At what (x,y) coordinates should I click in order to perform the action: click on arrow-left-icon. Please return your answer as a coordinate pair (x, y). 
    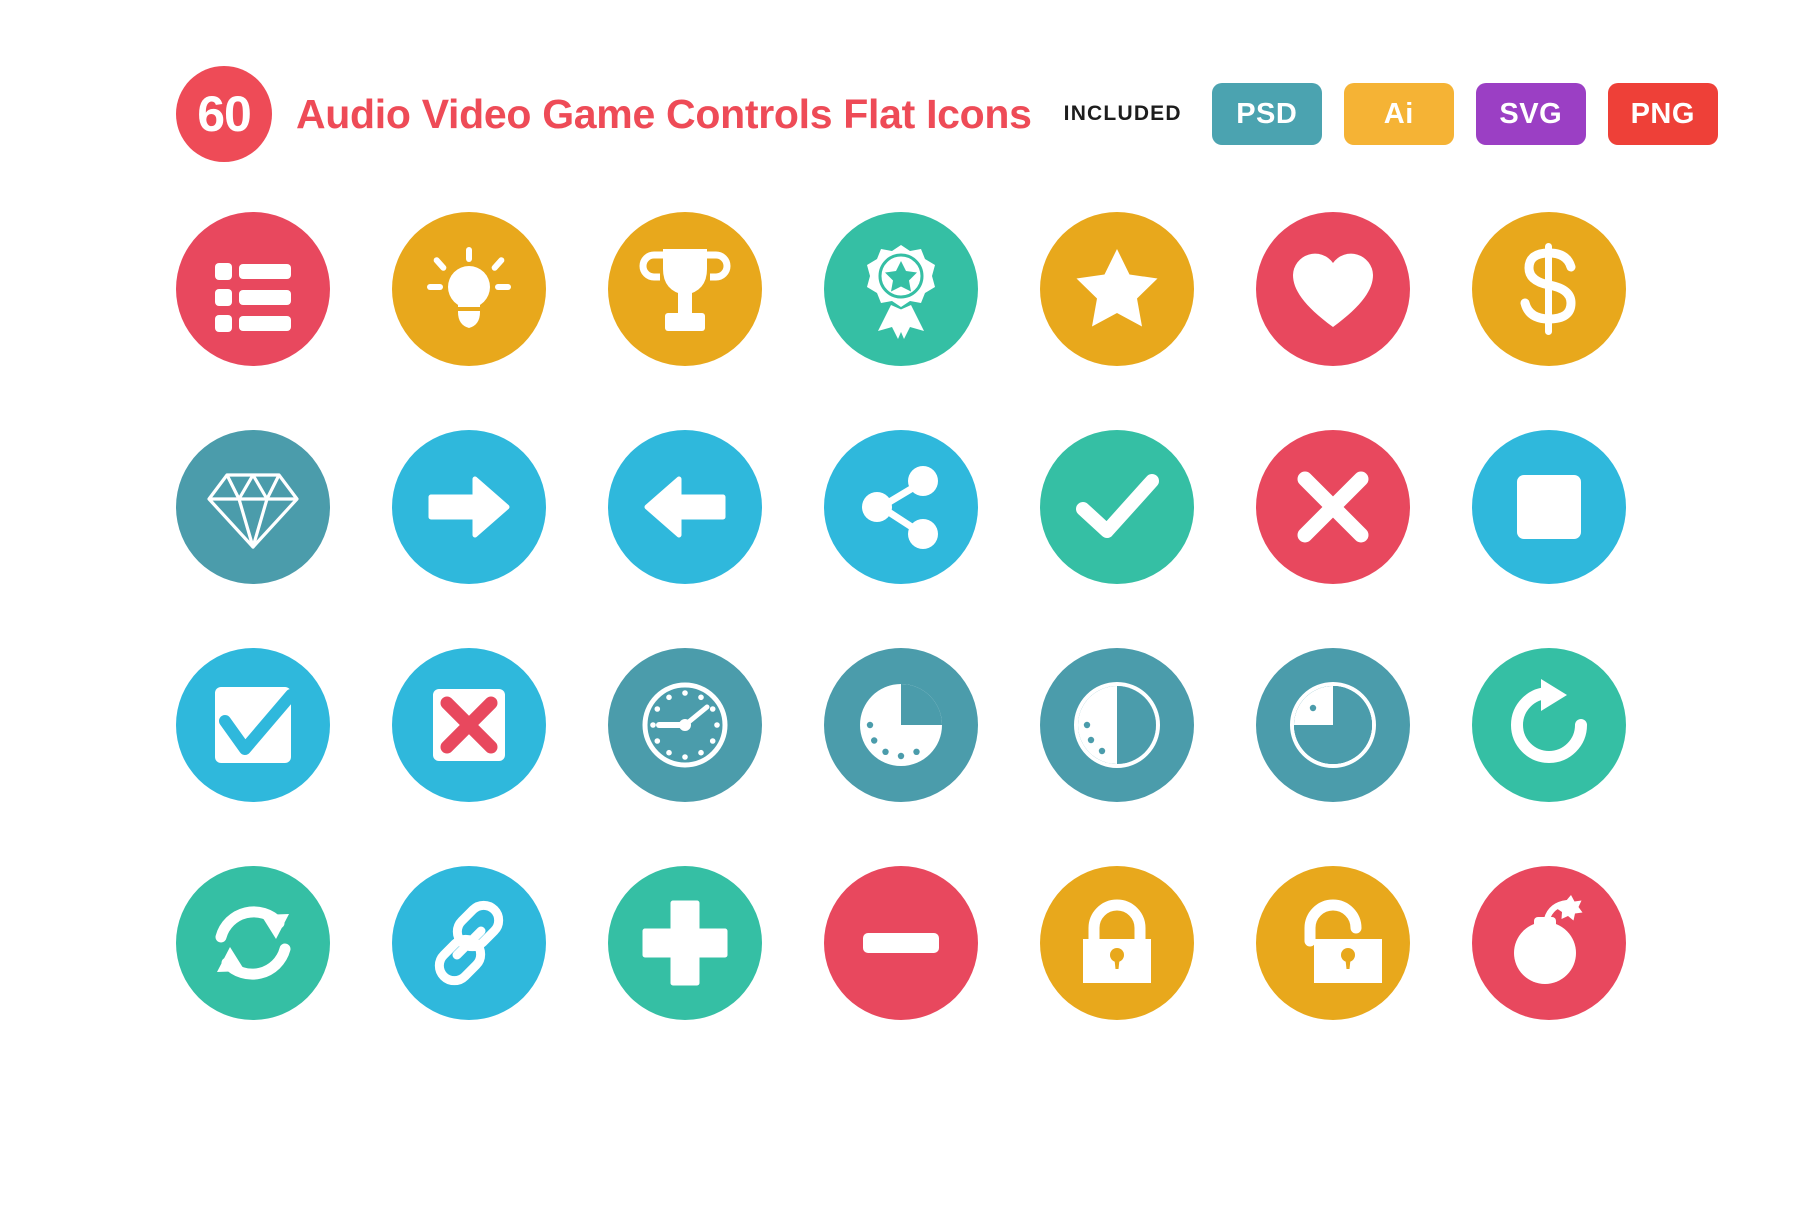
    Looking at the image, I should click on (685, 507).